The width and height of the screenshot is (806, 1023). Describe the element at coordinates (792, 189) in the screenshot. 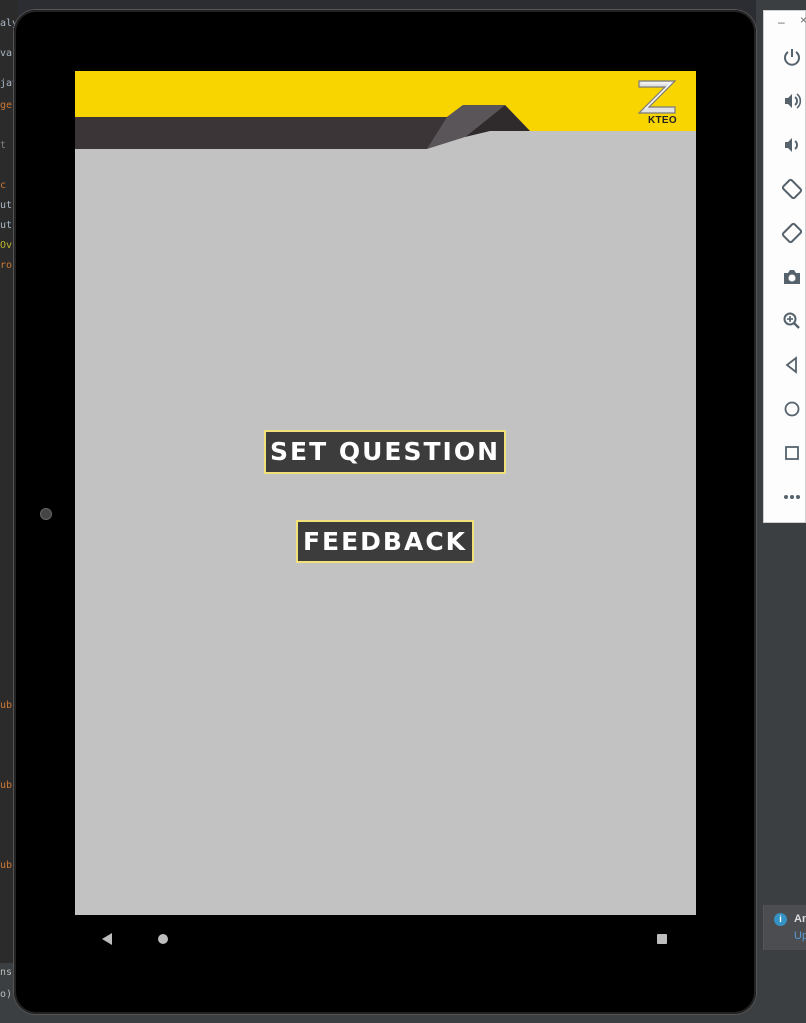

I see `rotate-left-icon` at that location.